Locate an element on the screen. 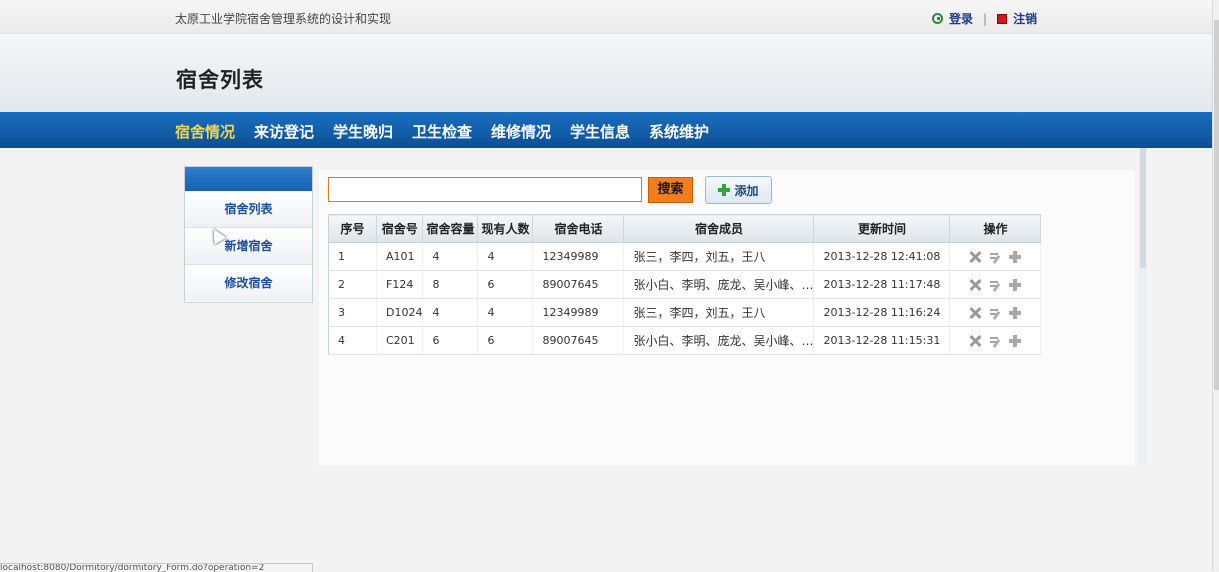 This screenshot has height=572, width=1219. nav-item-late-return: 学生晚归 is located at coordinates (363, 131).